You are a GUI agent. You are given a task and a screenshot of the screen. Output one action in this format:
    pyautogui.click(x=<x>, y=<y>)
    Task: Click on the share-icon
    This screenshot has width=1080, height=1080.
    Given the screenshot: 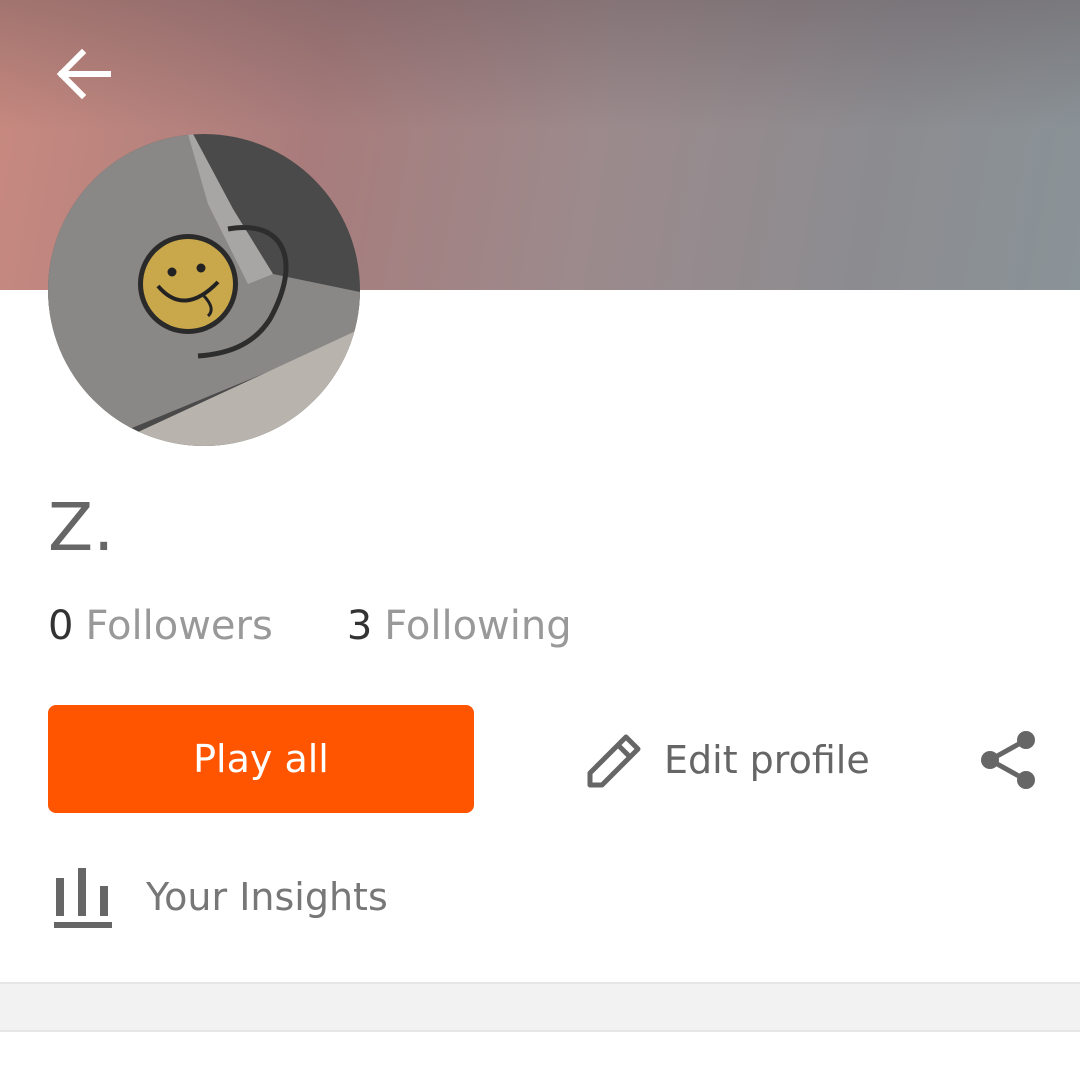 What is the action you would take?
    pyautogui.click(x=1008, y=760)
    